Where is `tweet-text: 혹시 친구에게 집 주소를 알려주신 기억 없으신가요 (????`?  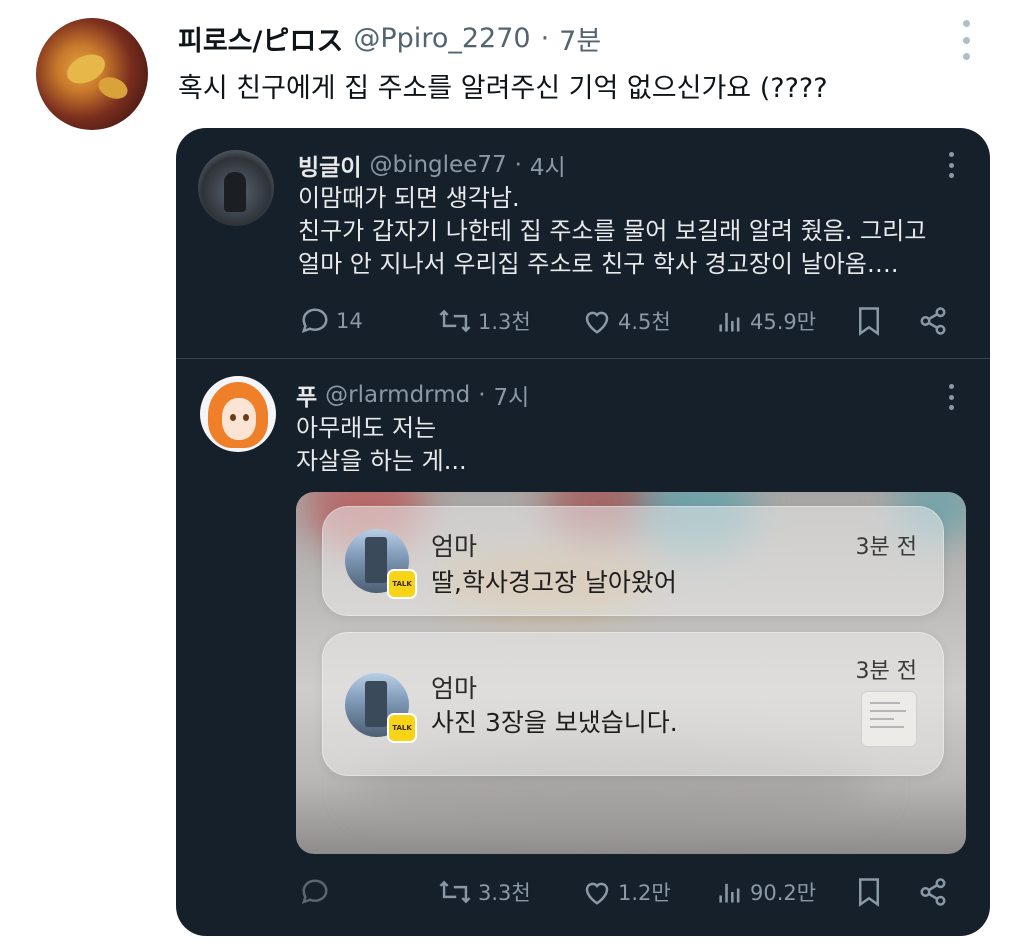
tweet-text: 혹시 친구에게 집 주소를 알려주신 기억 없으신가요 (???? is located at coordinates (503, 88).